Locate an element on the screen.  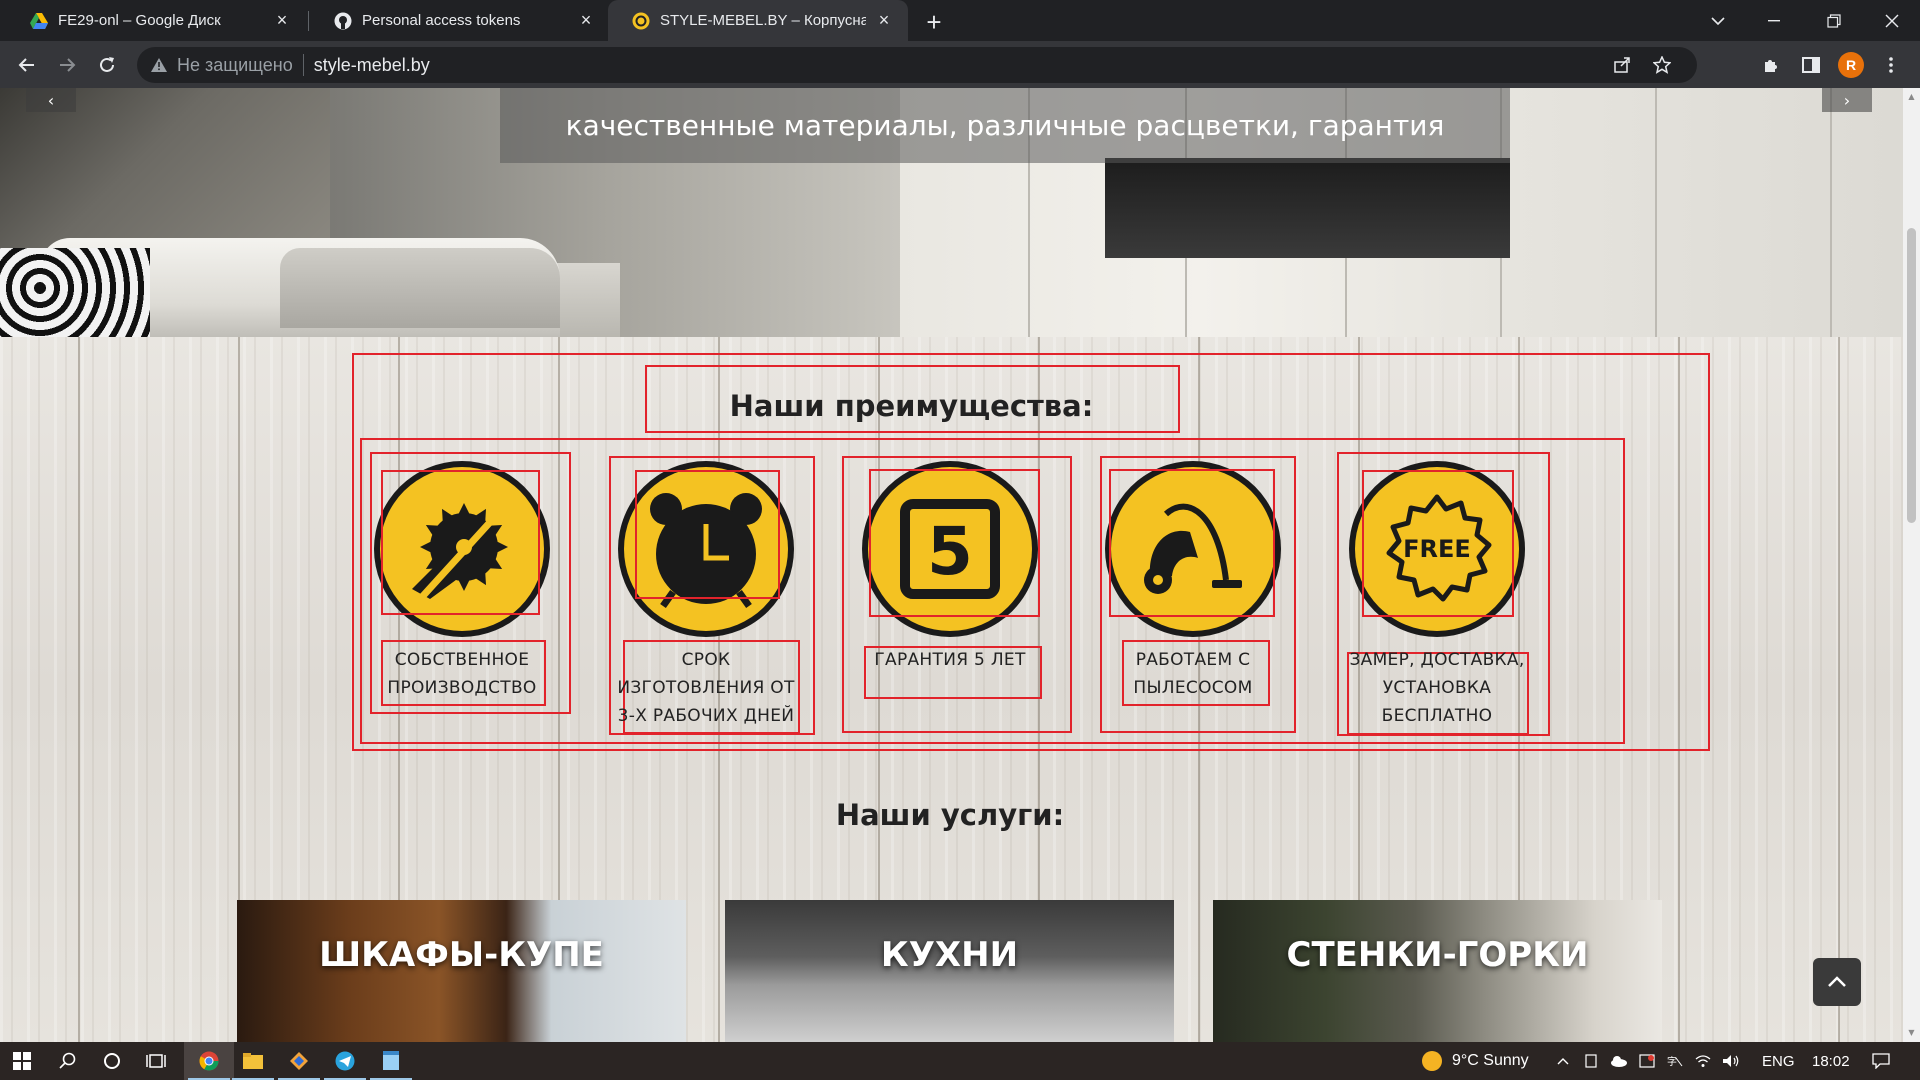
service-card-wall-units: СТЕНКИ-ГОРКИ is located at coordinates (1437, 971).